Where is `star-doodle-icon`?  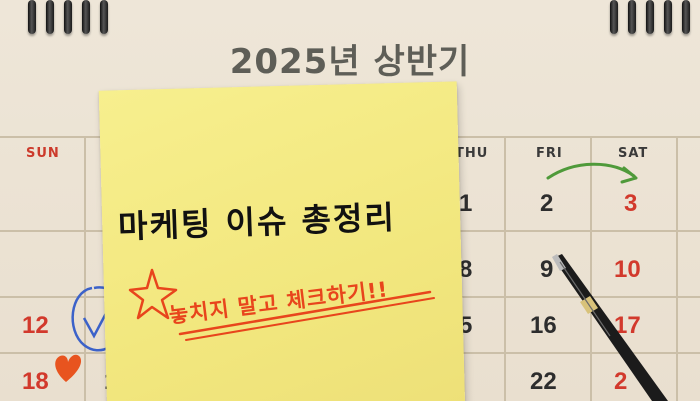
star-doodle-icon is located at coordinates (153, 294).